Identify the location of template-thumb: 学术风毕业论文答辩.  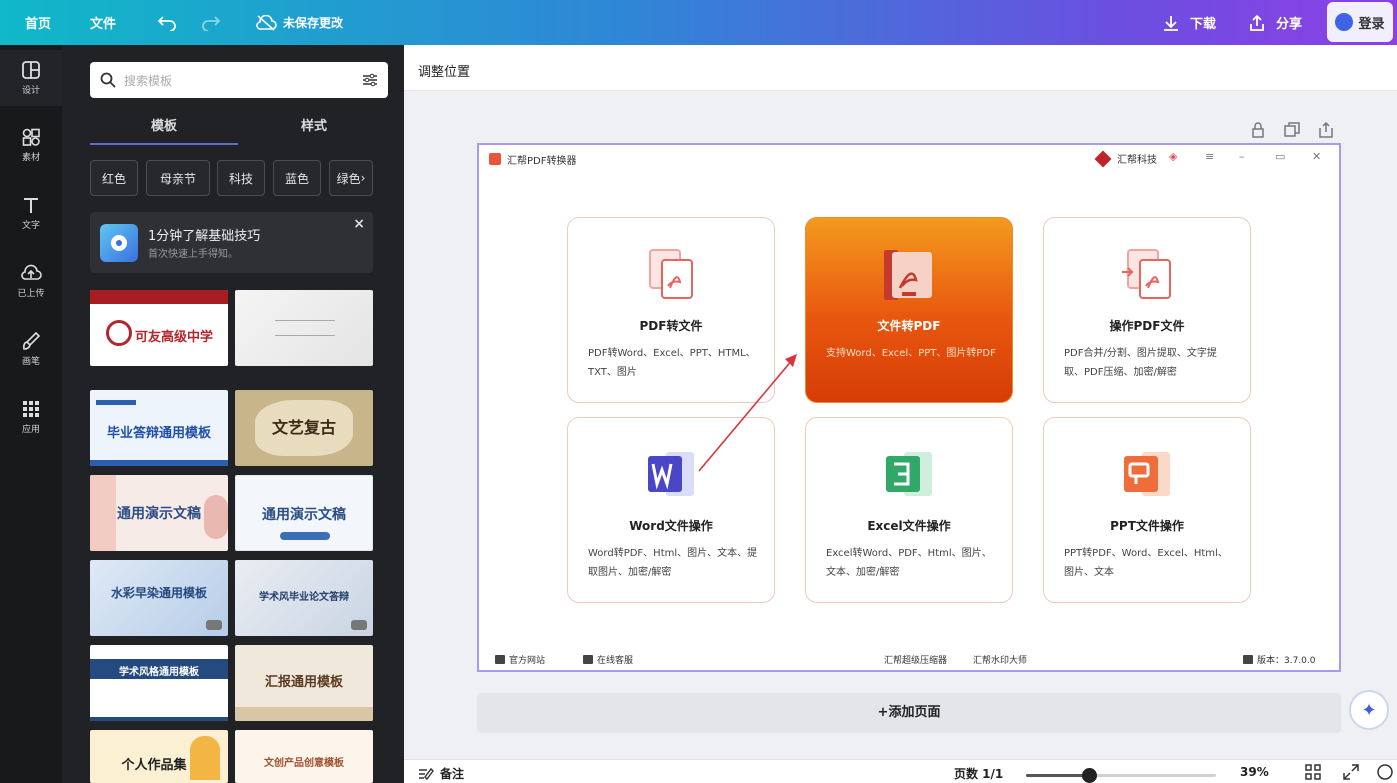
(304, 598).